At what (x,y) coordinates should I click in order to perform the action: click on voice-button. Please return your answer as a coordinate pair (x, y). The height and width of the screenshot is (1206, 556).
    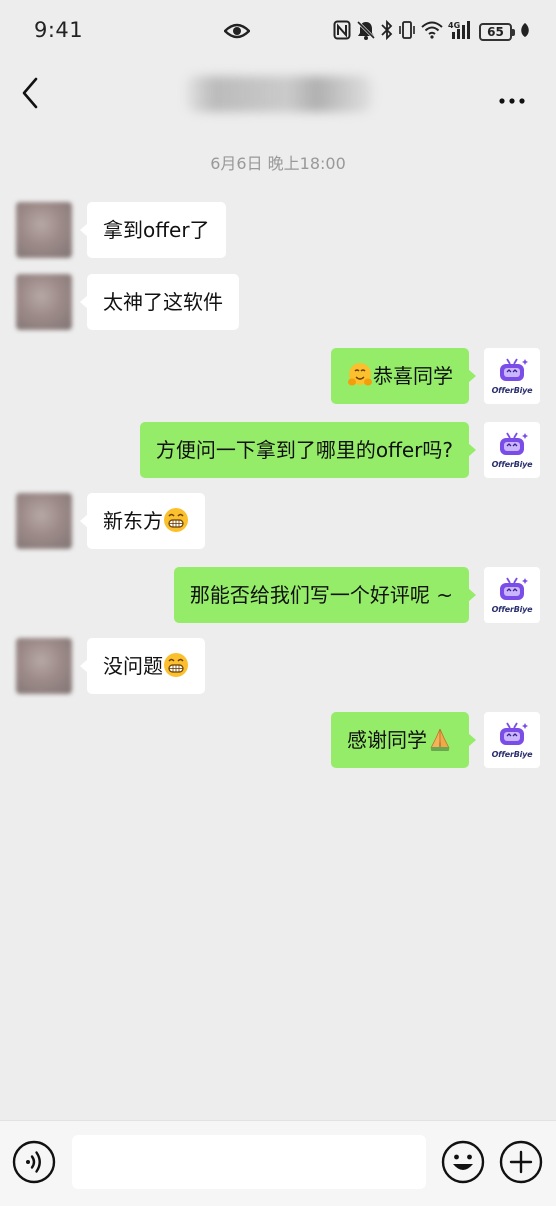
    Looking at the image, I should click on (34, 1162).